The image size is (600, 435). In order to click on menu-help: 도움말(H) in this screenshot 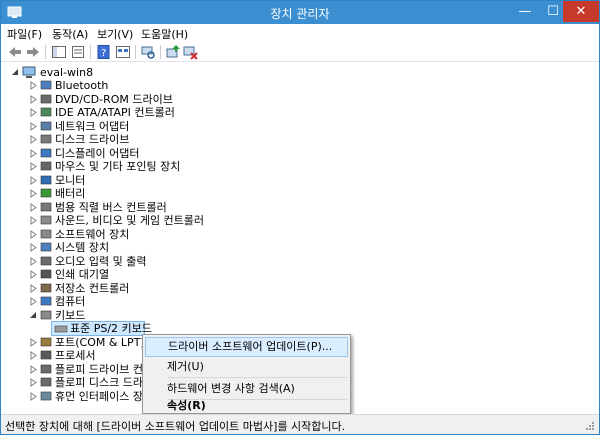, I will do `click(164, 34)`.